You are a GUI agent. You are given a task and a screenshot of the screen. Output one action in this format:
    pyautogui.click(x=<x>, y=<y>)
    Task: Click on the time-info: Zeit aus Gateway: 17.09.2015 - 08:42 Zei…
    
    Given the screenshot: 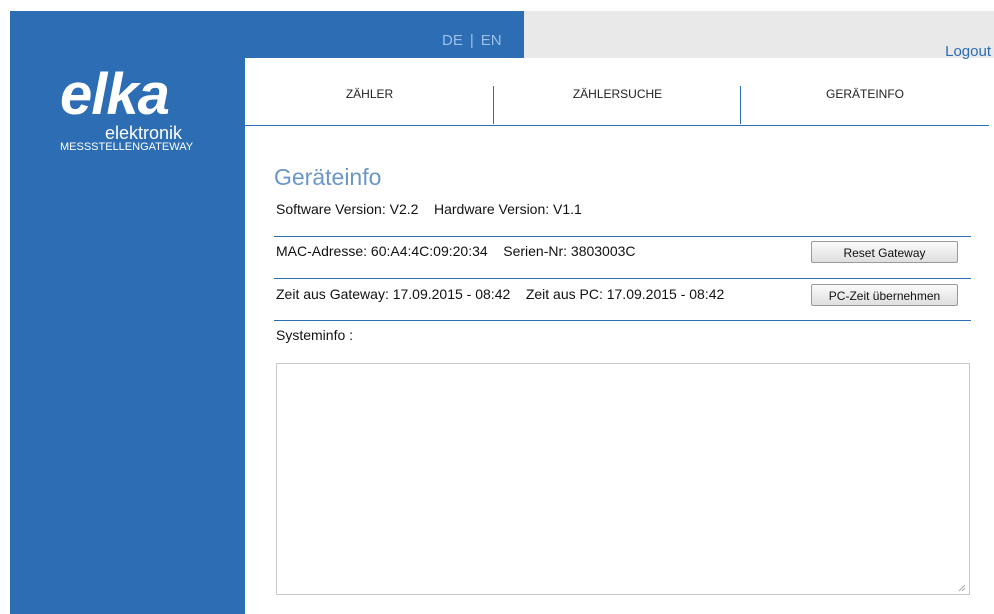 What is the action you would take?
    pyautogui.click(x=500, y=294)
    